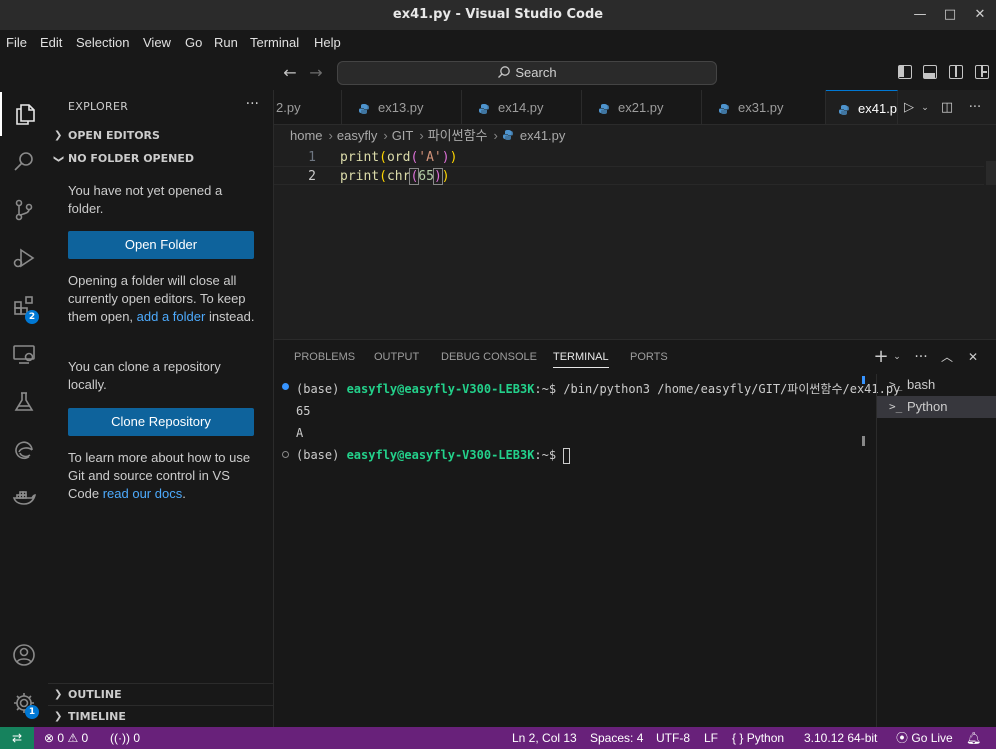  What do you see at coordinates (956, 72) in the screenshot?
I see `toggle-secondary-sidebar-icon` at bounding box center [956, 72].